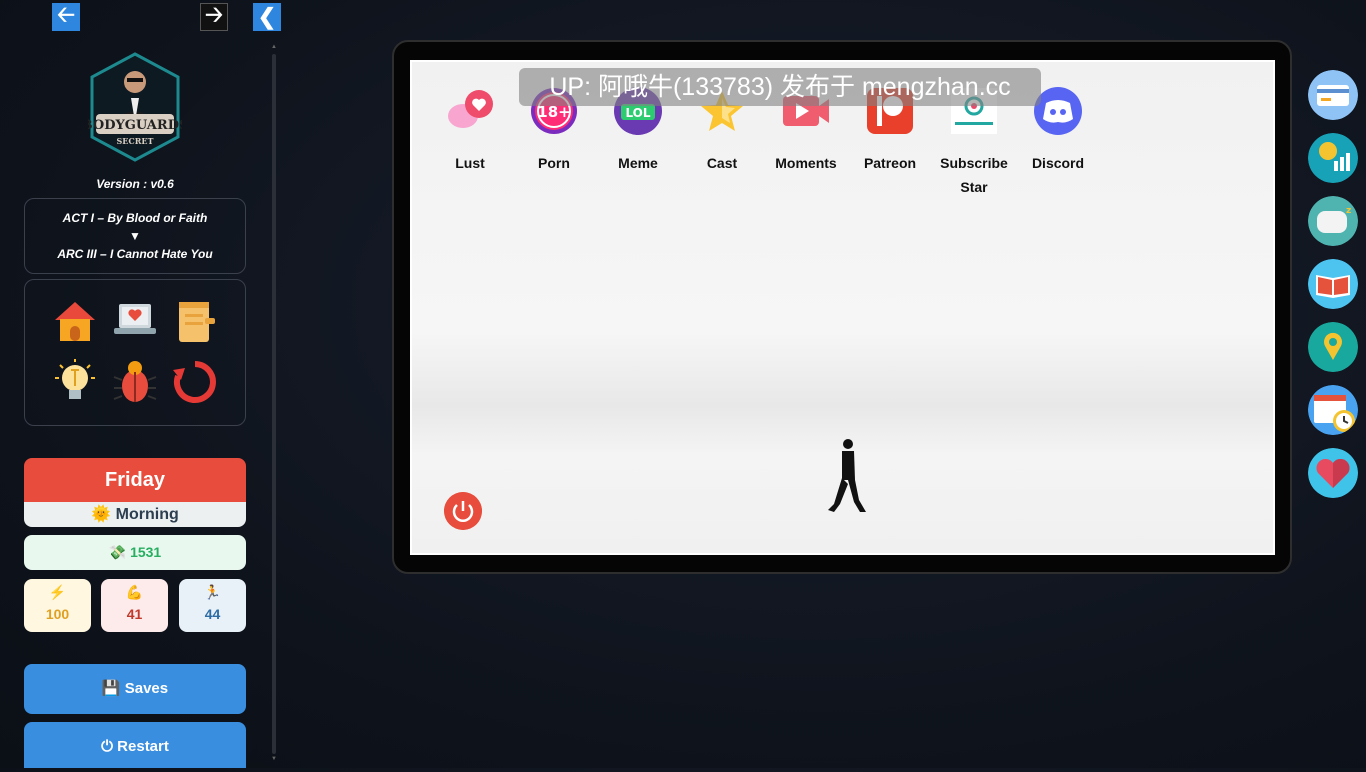 This screenshot has width=1366, height=772. What do you see at coordinates (470, 109) in the screenshot?
I see `chat-heart-icon` at bounding box center [470, 109].